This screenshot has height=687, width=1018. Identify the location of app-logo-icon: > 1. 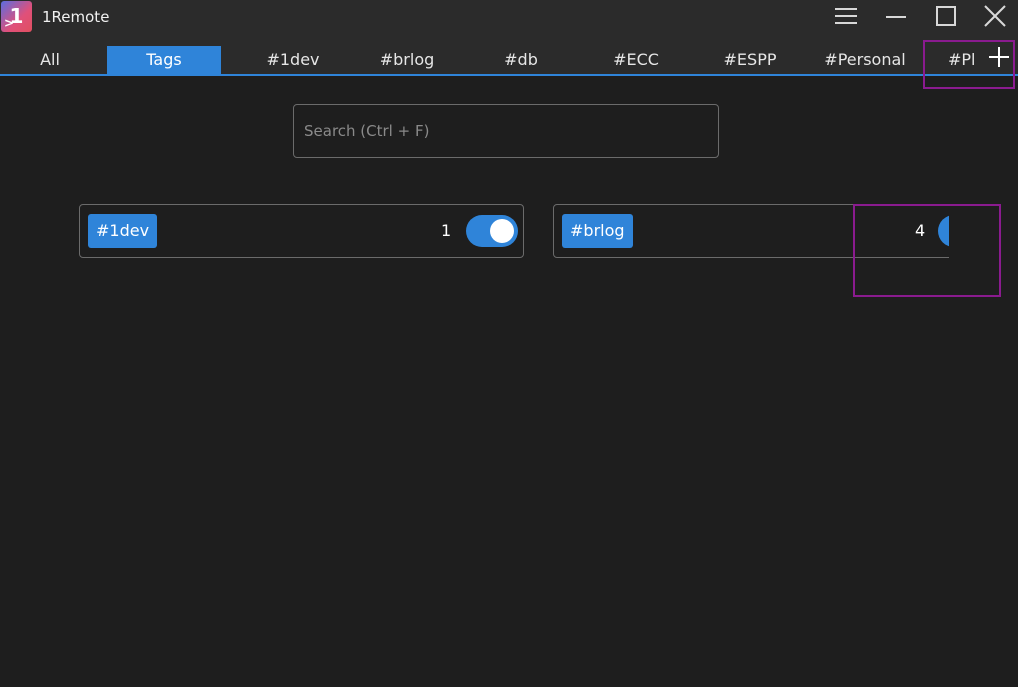
(16, 16).